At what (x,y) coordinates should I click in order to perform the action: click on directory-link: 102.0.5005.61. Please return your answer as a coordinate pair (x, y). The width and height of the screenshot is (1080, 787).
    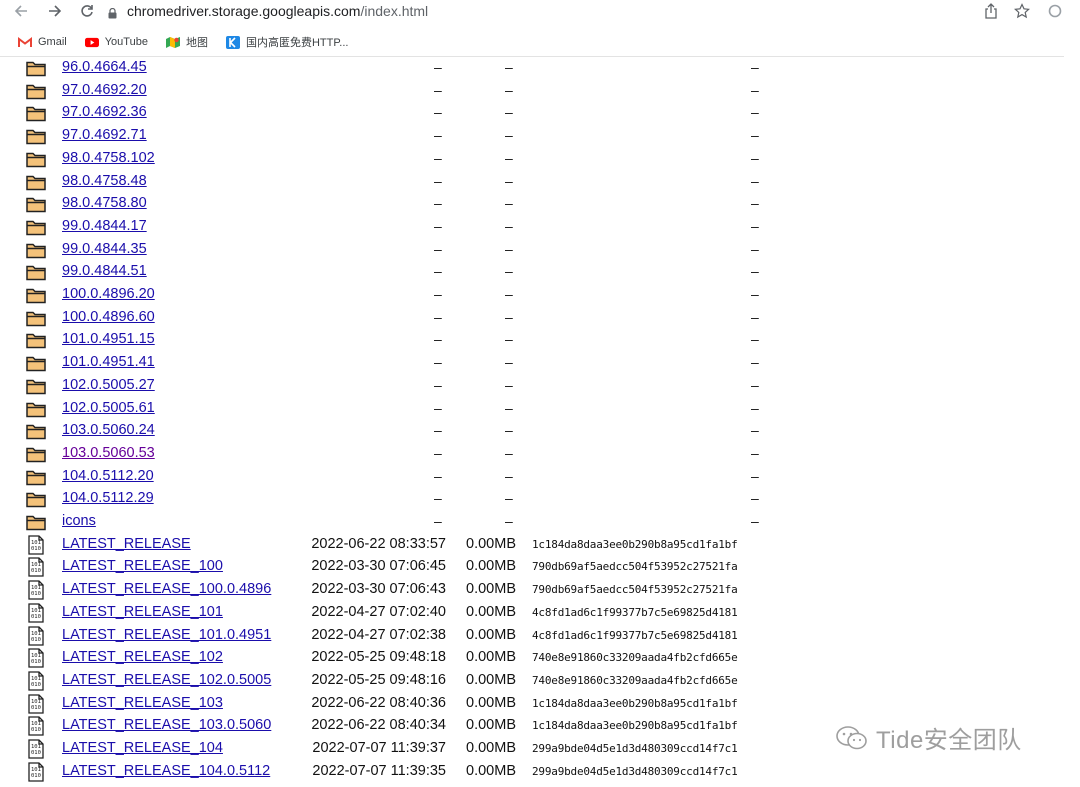
    Looking at the image, I should click on (108, 408).